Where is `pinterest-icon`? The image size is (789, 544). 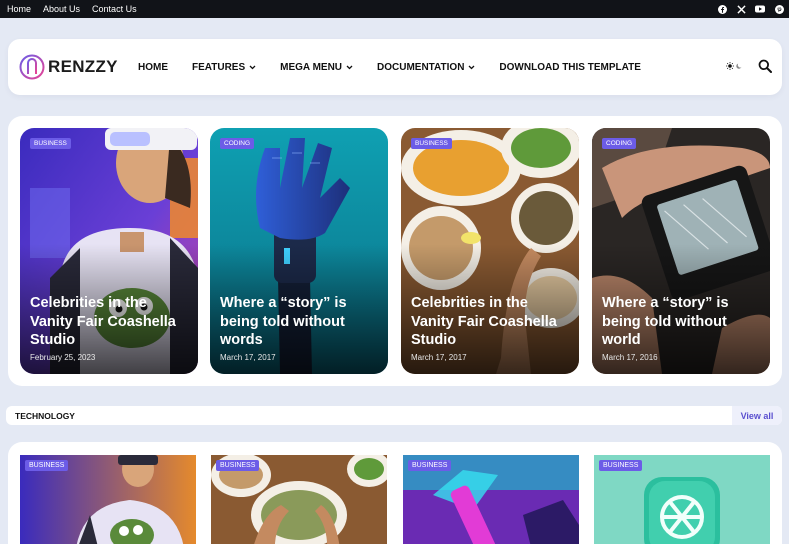 pinterest-icon is located at coordinates (779, 9).